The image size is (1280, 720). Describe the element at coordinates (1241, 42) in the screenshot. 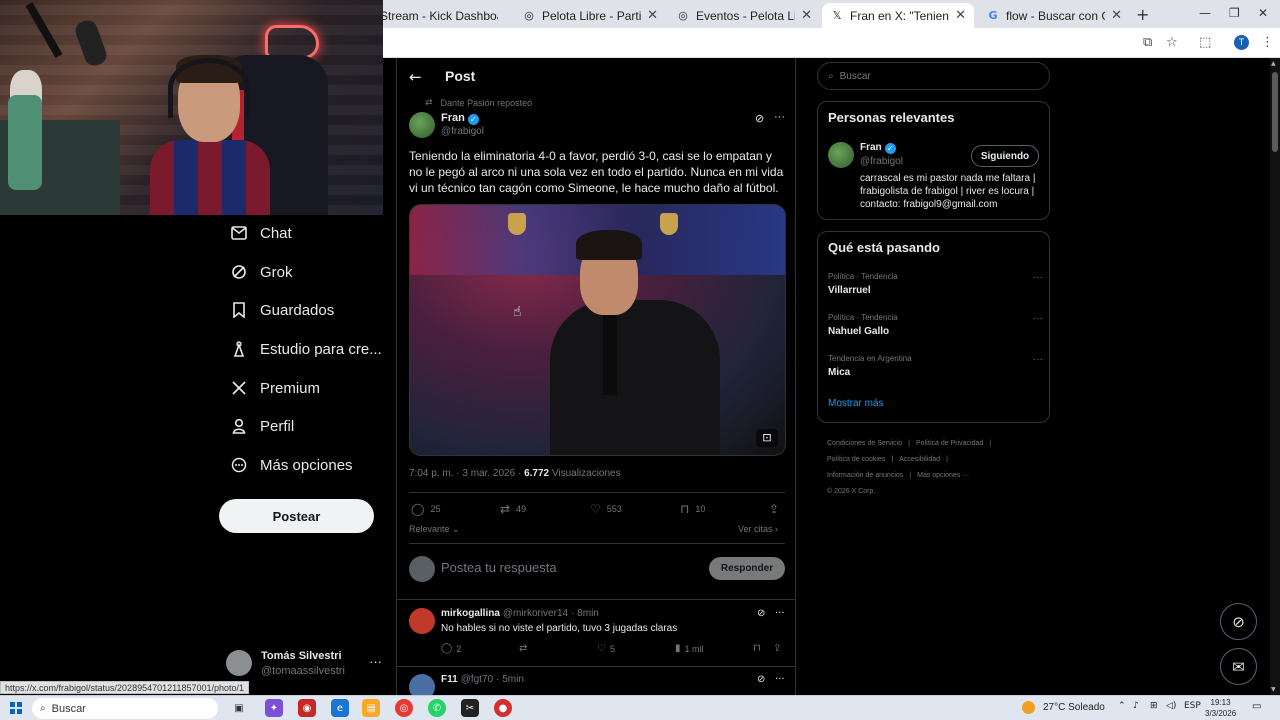

I see `profile-avatar: T` at that location.